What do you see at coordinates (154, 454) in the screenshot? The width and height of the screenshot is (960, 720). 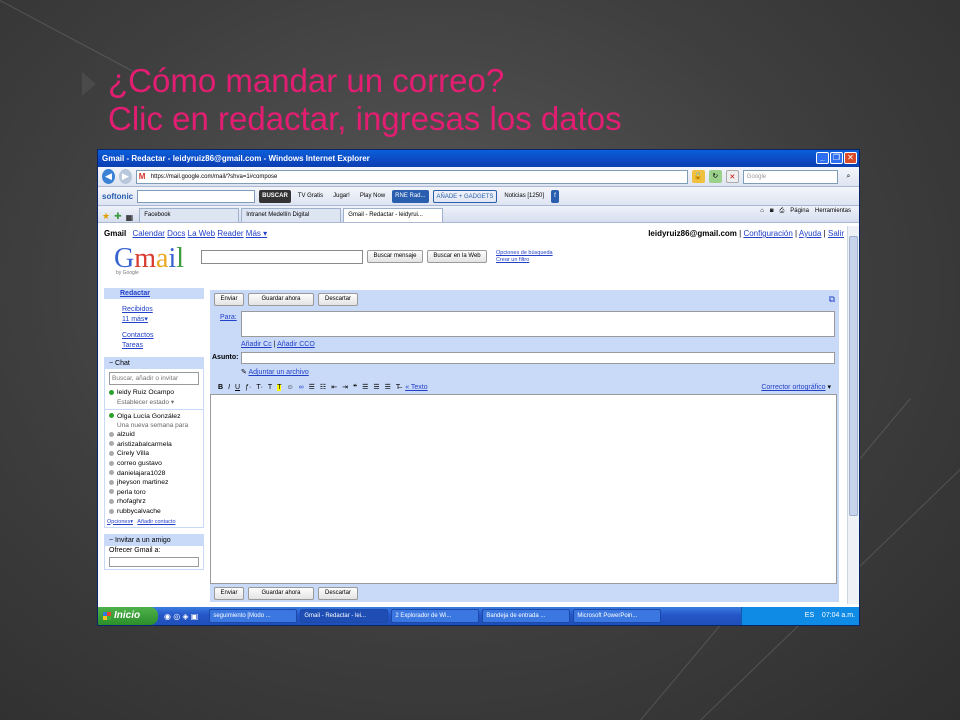 I see `contact-item: Cirely Villa` at bounding box center [154, 454].